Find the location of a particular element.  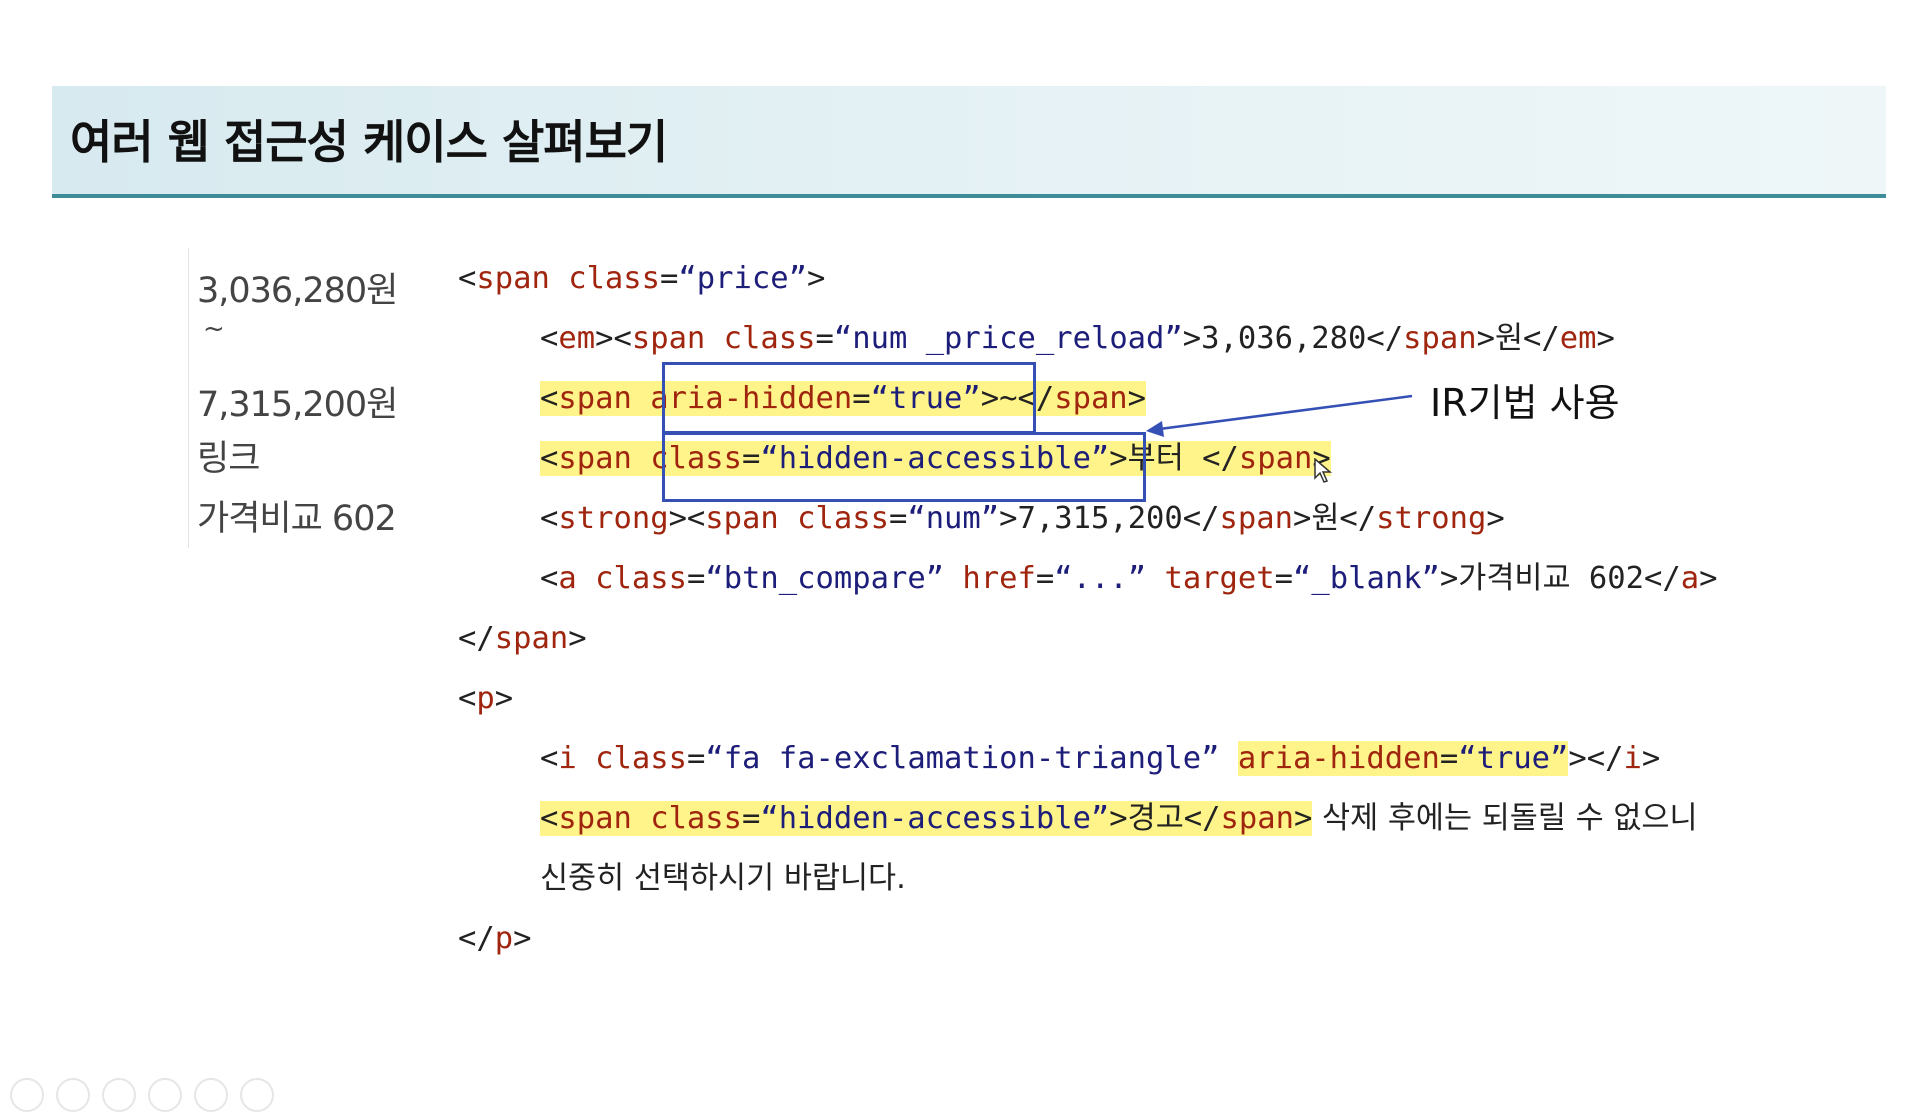

slide-navigation-dots is located at coordinates (150, 1095).